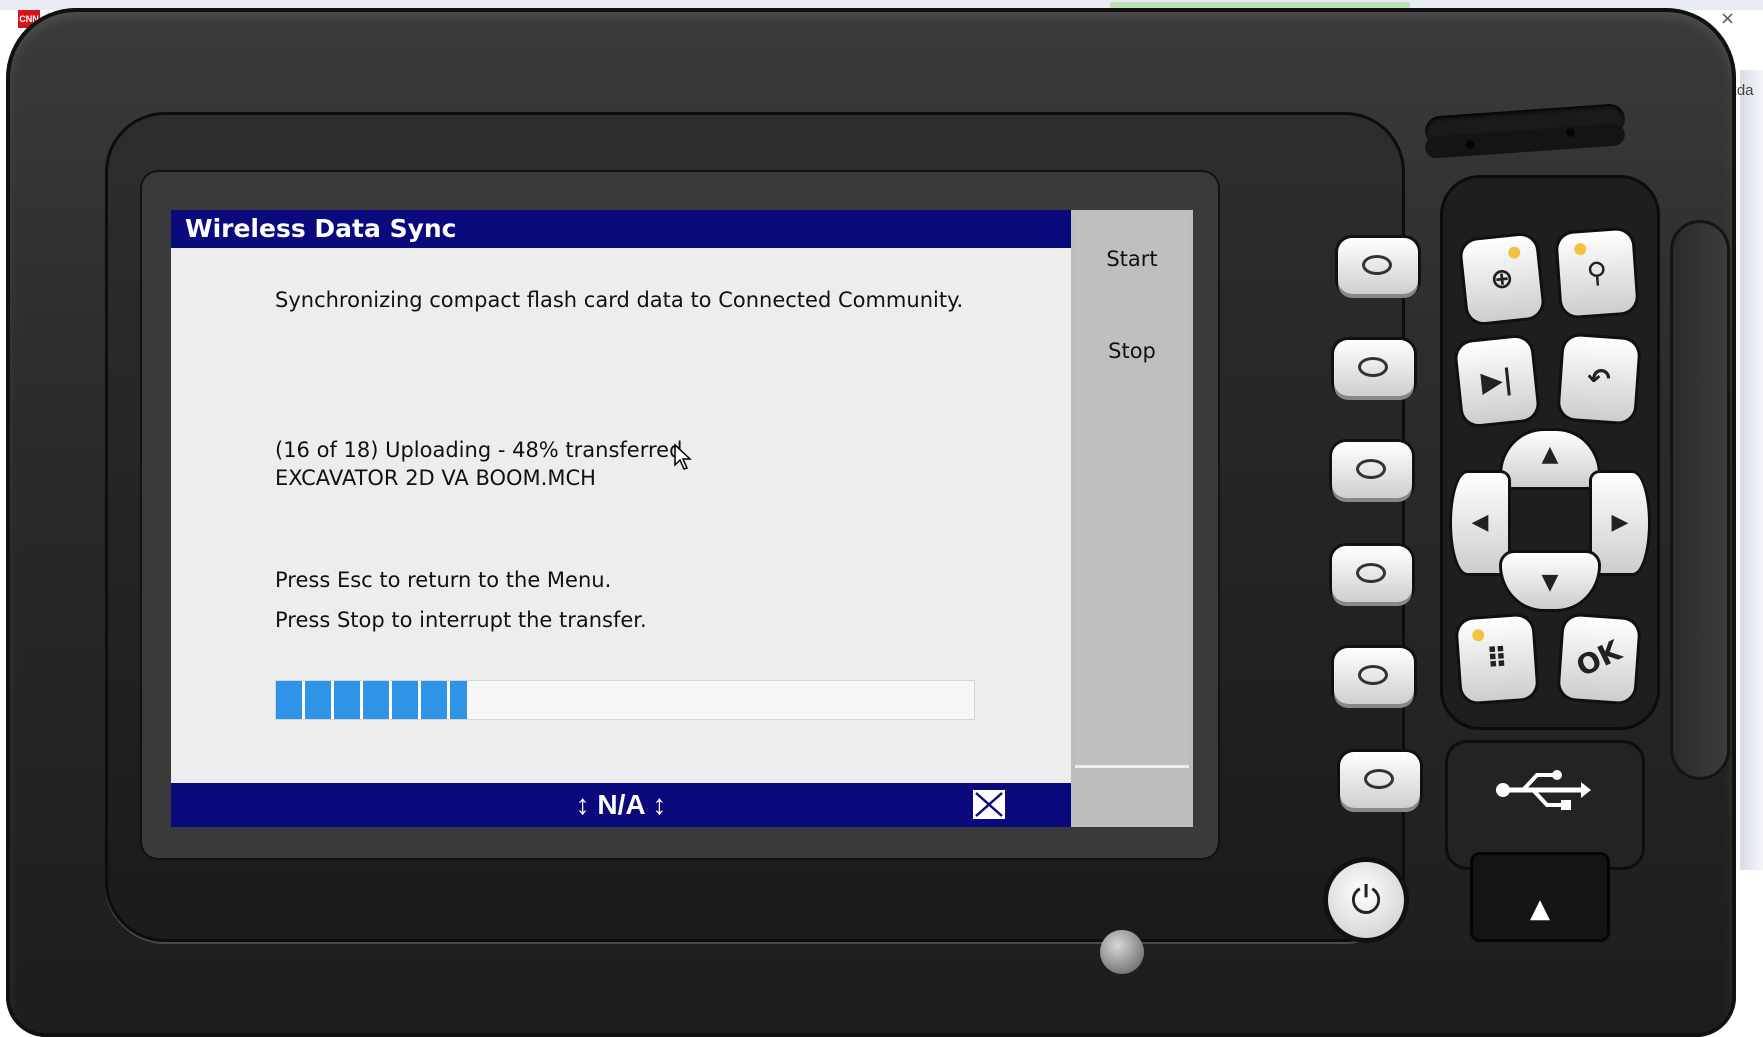 Image resolution: width=1763 pixels, height=1037 pixels. I want to click on close-icon: ×, so click(1727, 18).